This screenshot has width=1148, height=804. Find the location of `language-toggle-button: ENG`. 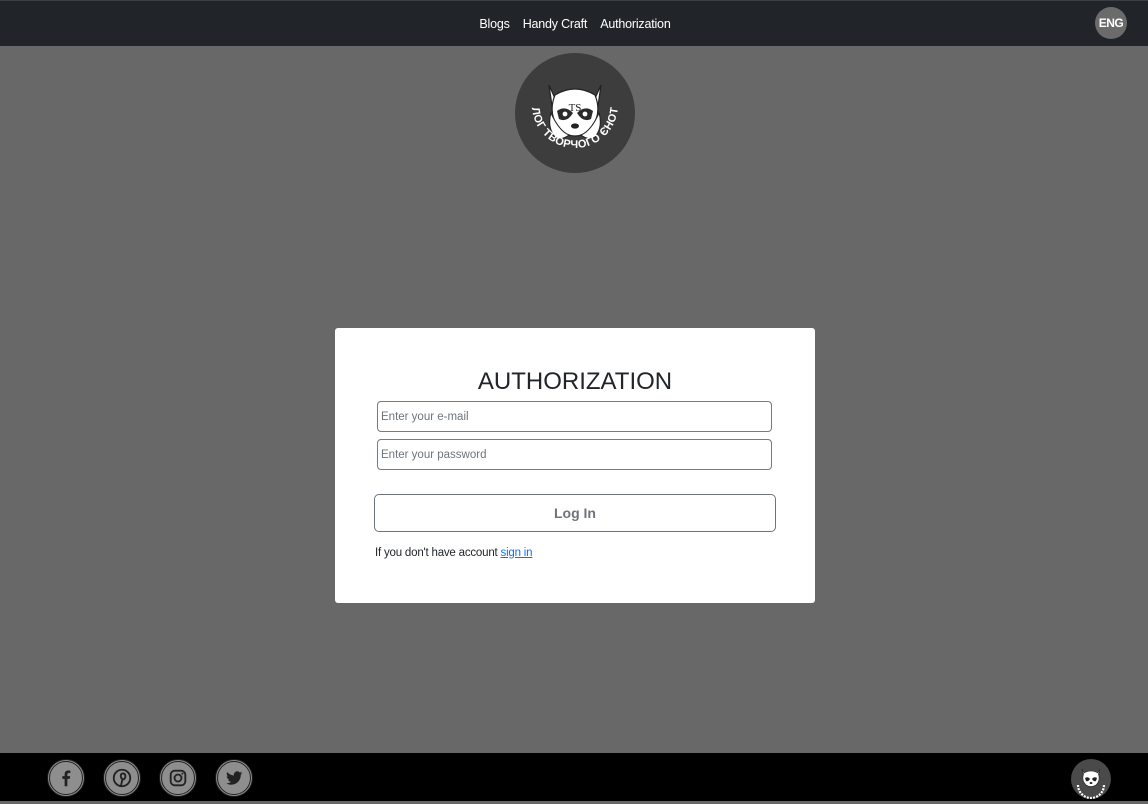

language-toggle-button: ENG is located at coordinates (1111, 23).